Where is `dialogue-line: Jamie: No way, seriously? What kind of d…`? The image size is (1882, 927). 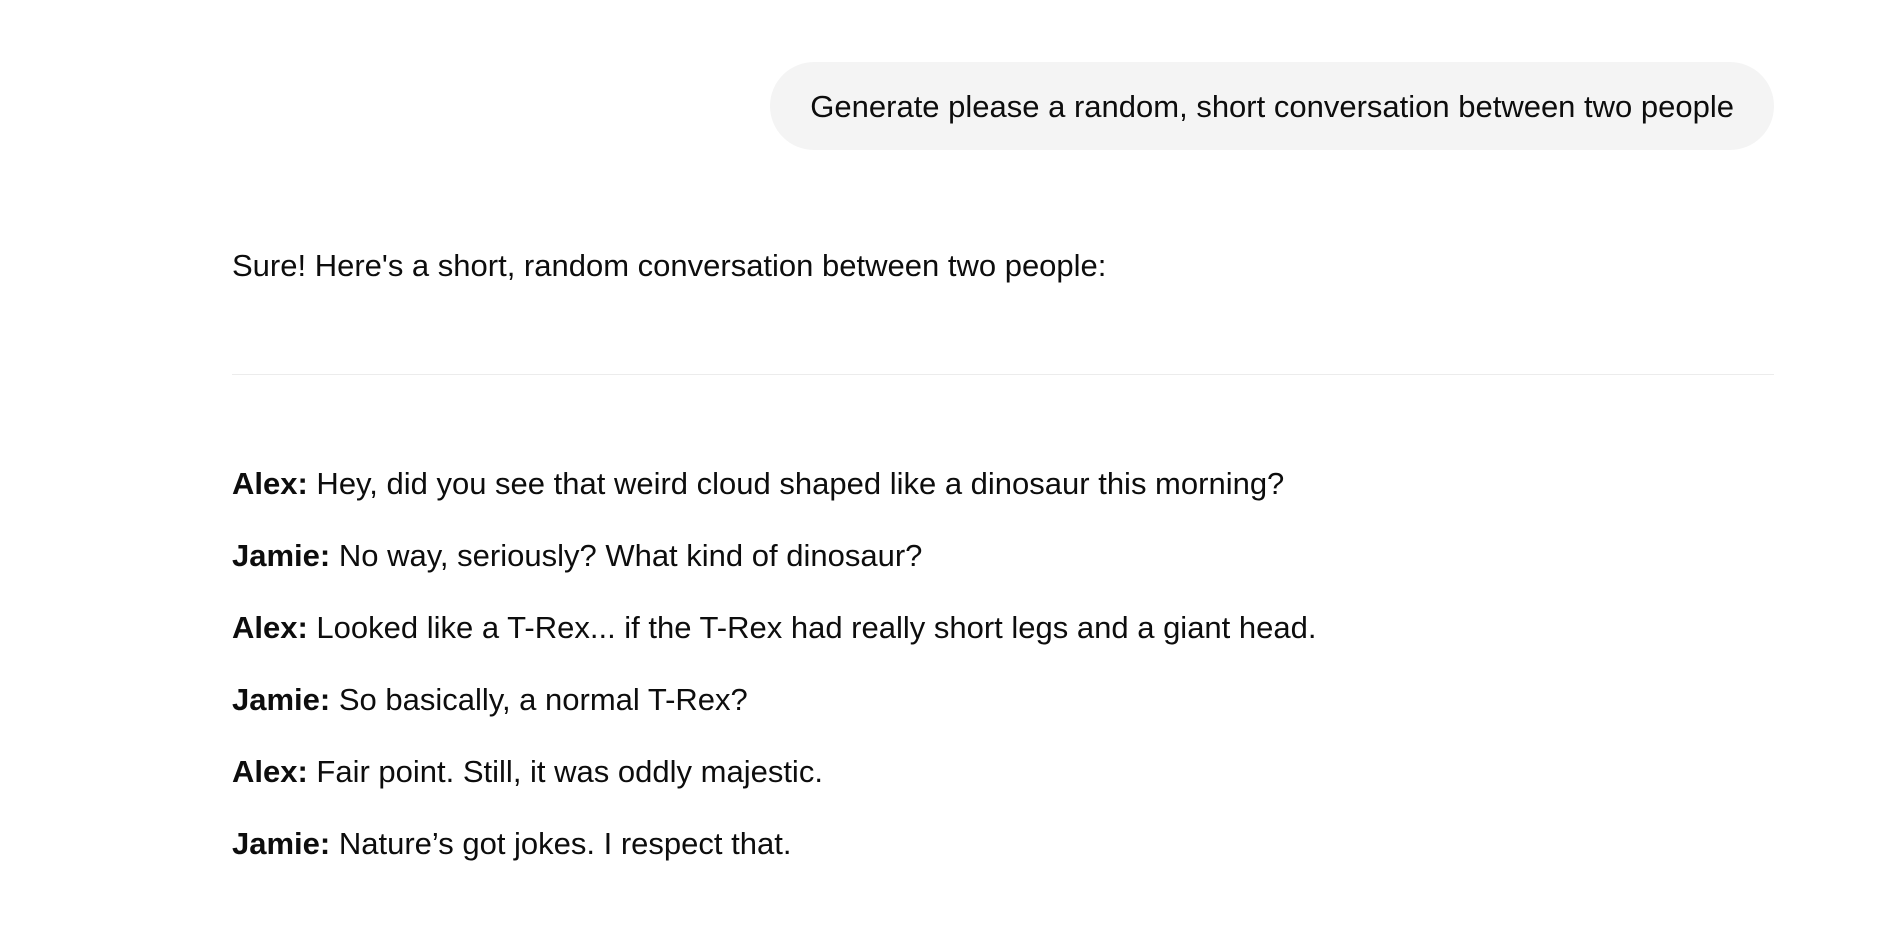
dialogue-line: Jamie: No way, seriously? What kind of d… is located at coordinates (774, 556).